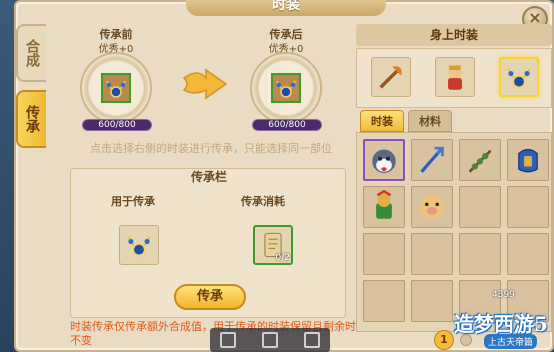 This screenshot has height=352, width=554. What do you see at coordinates (454, 121) in the screenshot?
I see `wardrobe-tabs: 时装 材料` at bounding box center [454, 121].